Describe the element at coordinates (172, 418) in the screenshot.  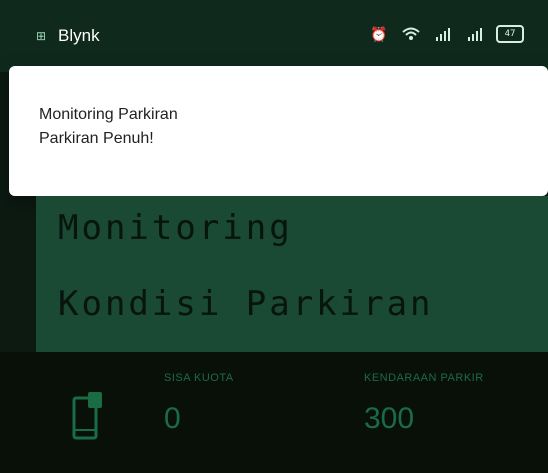
I see `quota-value: 0` at that location.